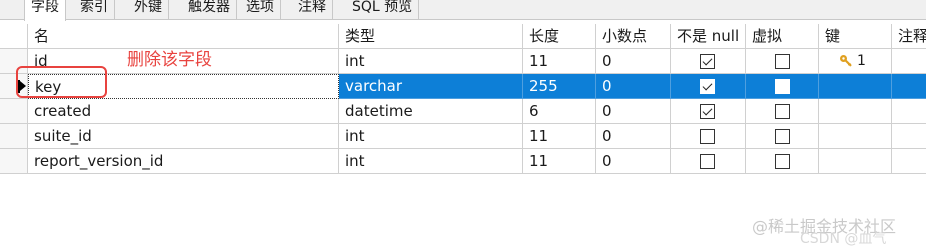 Image resolution: width=926 pixels, height=248 pixels. I want to click on field-length-cell: 6, so click(559, 111).